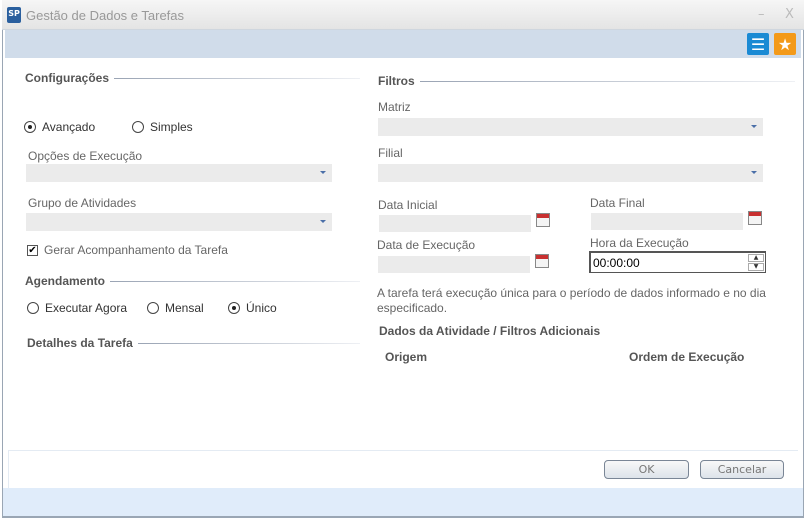 The image size is (806, 520). I want to click on exec-date-label: Data de Execução, so click(426, 245).